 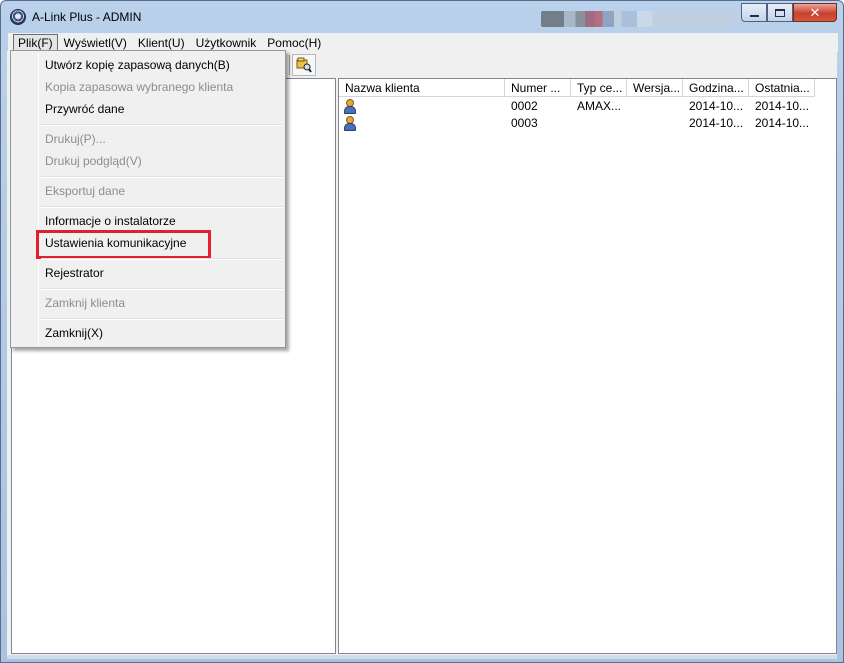 What do you see at coordinates (38, 199) in the screenshot?
I see `menu-icon-gutter` at bounding box center [38, 199].